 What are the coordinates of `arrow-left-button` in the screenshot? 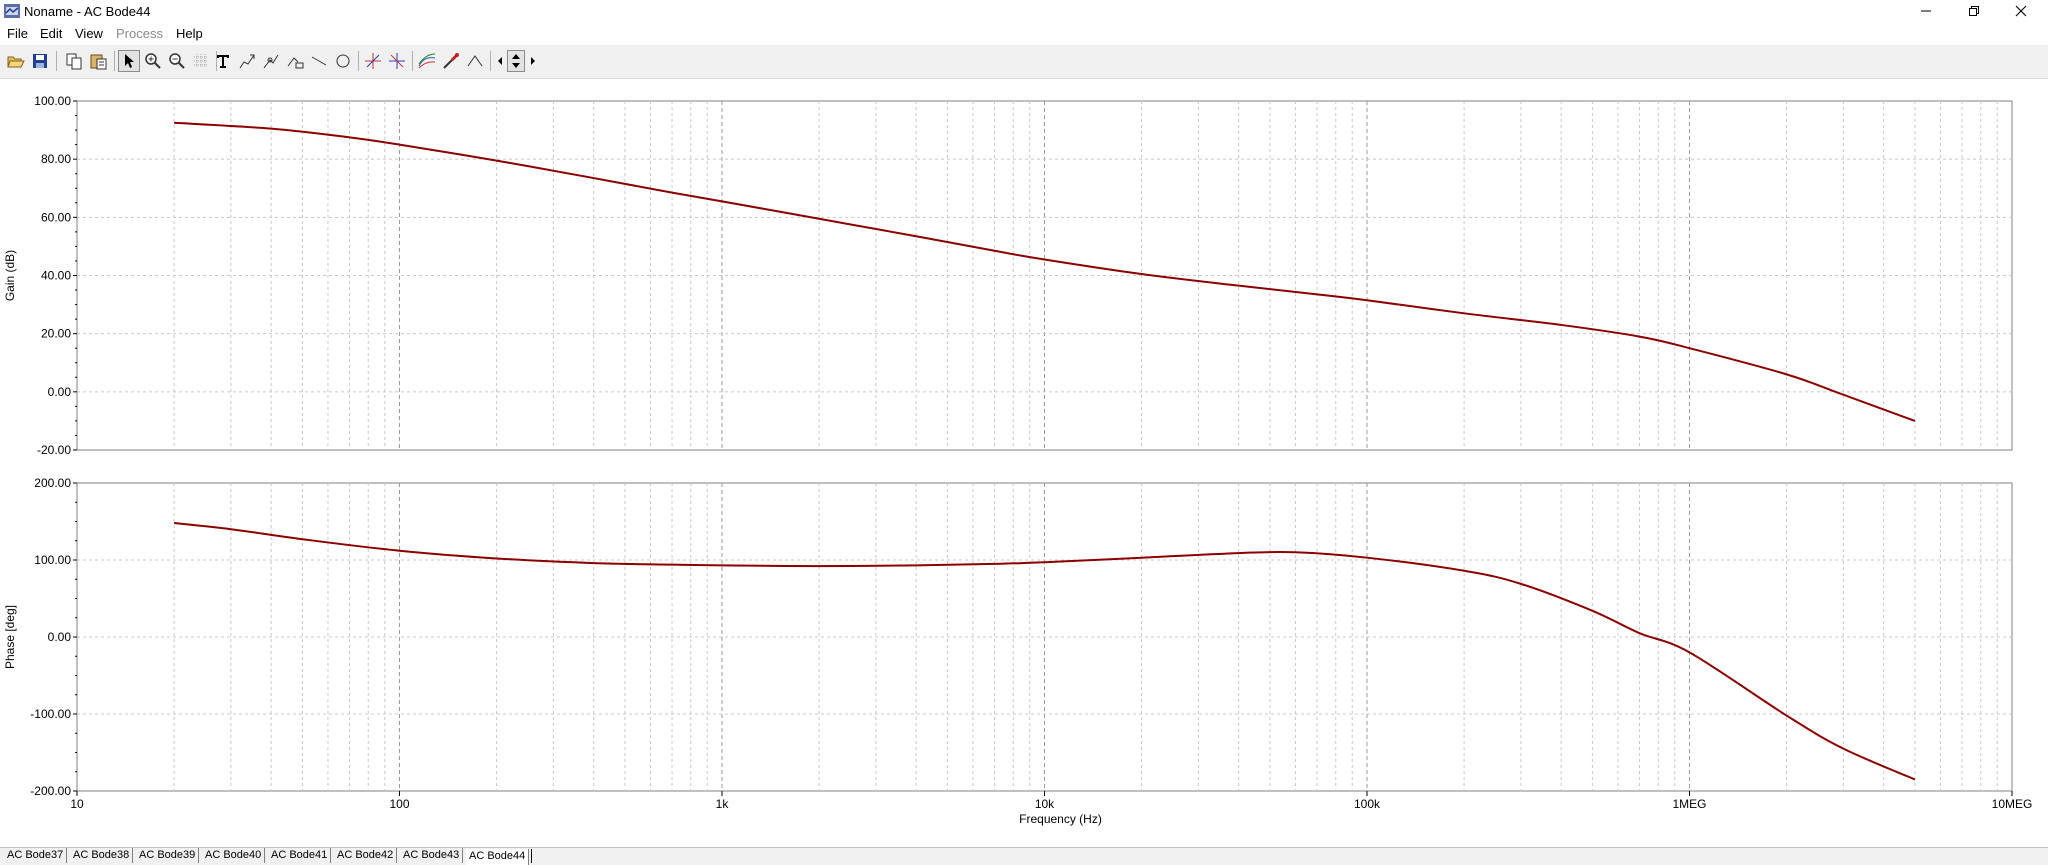 It's located at (500, 61).